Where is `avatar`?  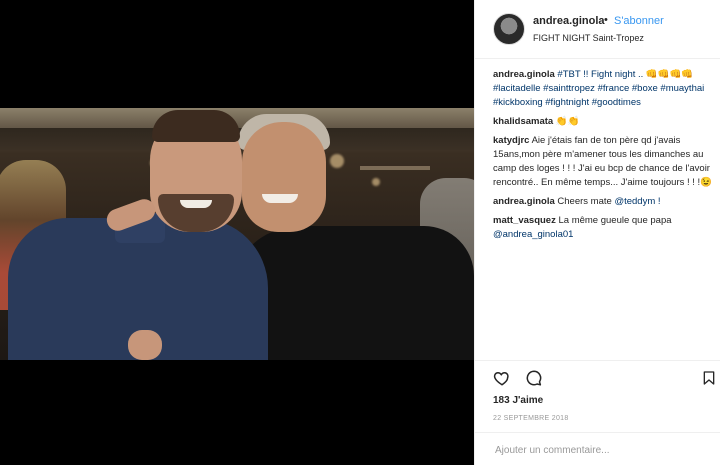 avatar is located at coordinates (509, 29).